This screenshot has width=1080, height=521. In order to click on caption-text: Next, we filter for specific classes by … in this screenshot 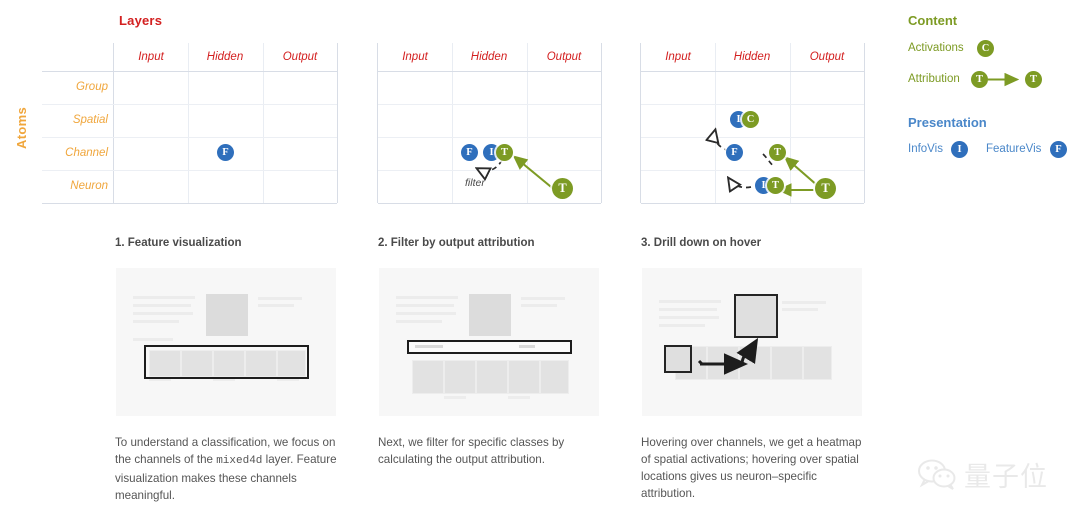, I will do `click(471, 451)`.